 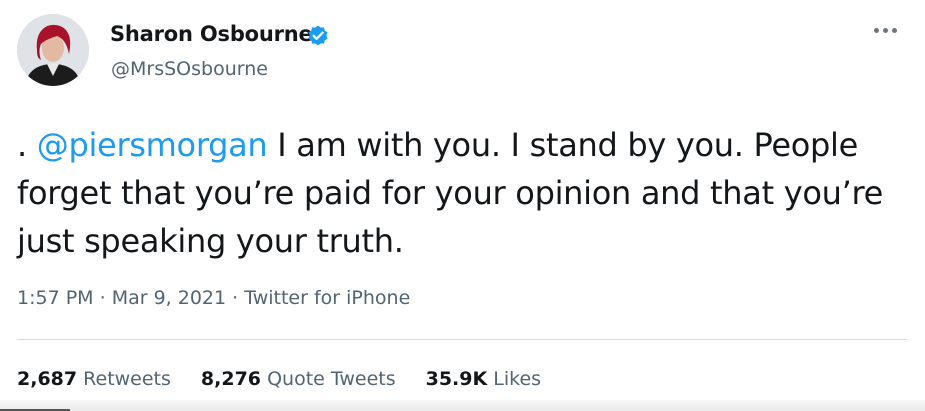 What do you see at coordinates (231, 379) in the screenshot?
I see `quote-tweets-count: 8,276` at bounding box center [231, 379].